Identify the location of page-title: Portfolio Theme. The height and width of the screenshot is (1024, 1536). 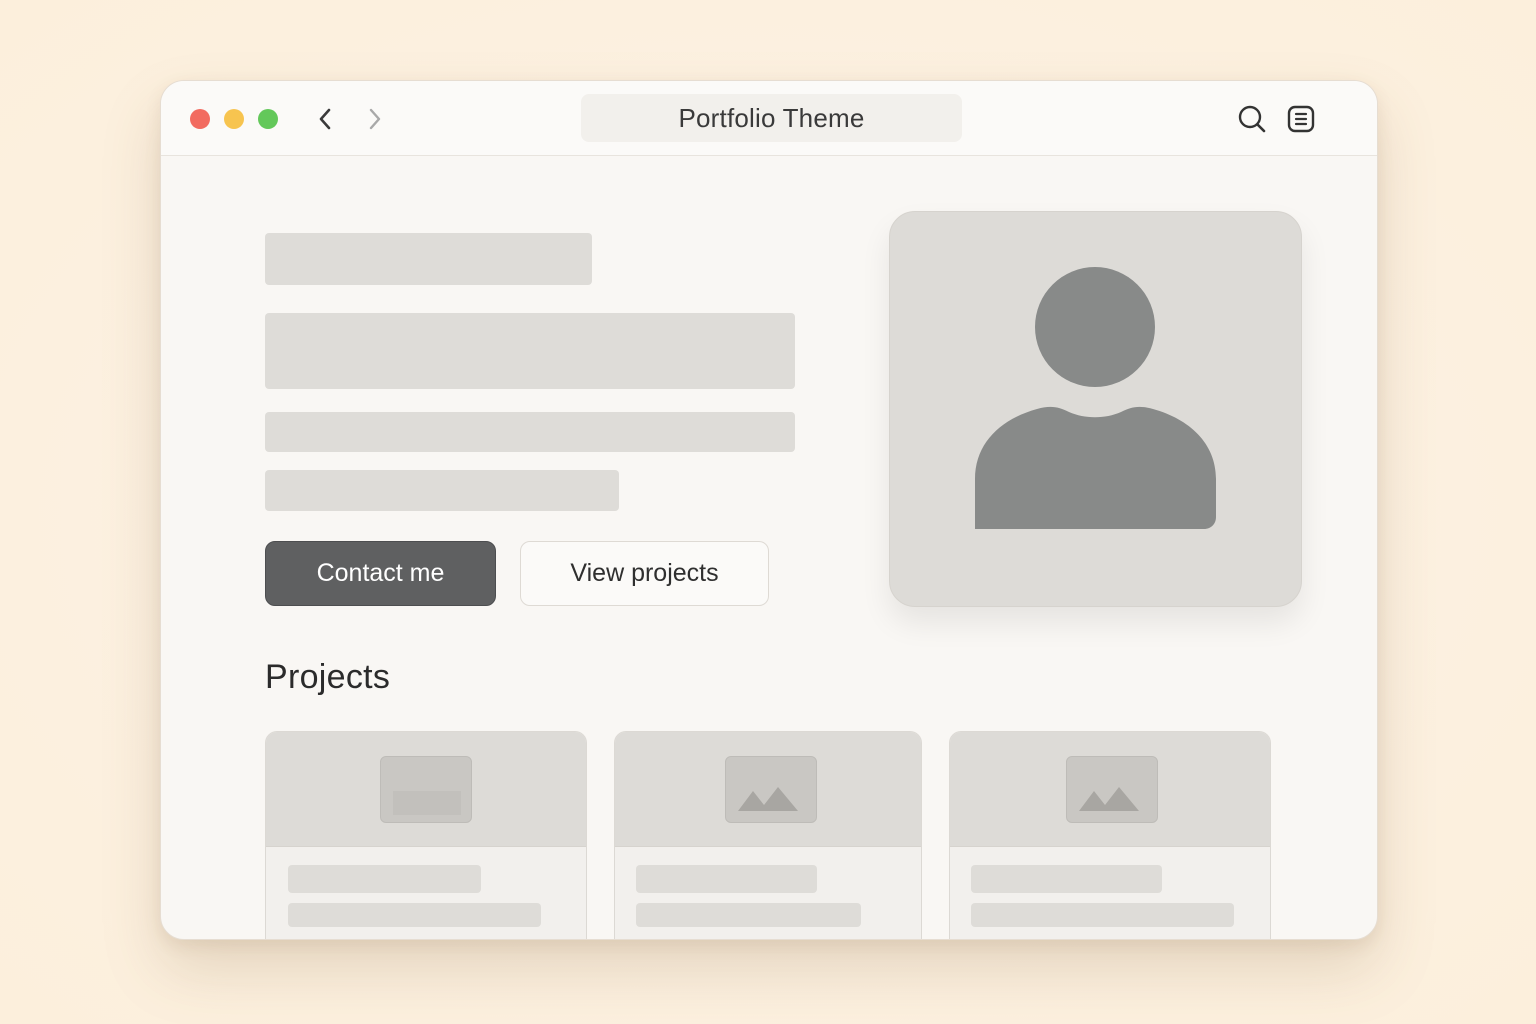
(771, 117).